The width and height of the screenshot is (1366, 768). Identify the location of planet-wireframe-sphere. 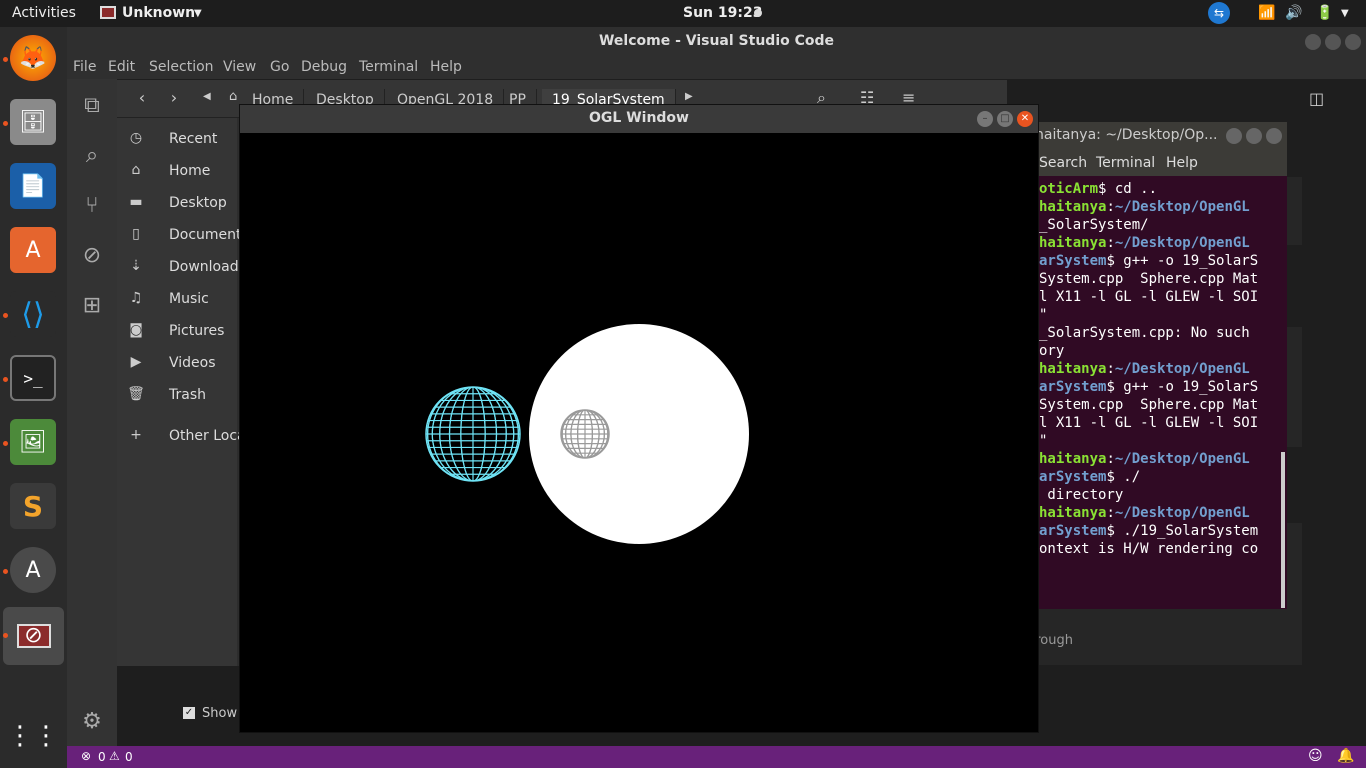
(473, 434).